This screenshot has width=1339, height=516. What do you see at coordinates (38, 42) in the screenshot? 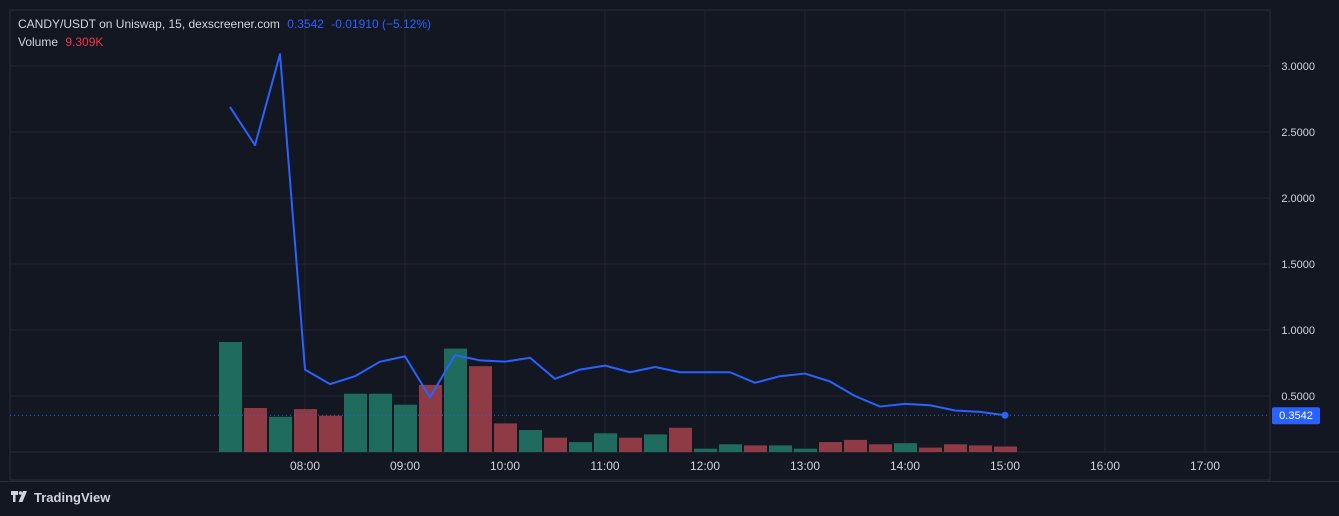
I see `legend-volume-label: Volume` at bounding box center [38, 42].